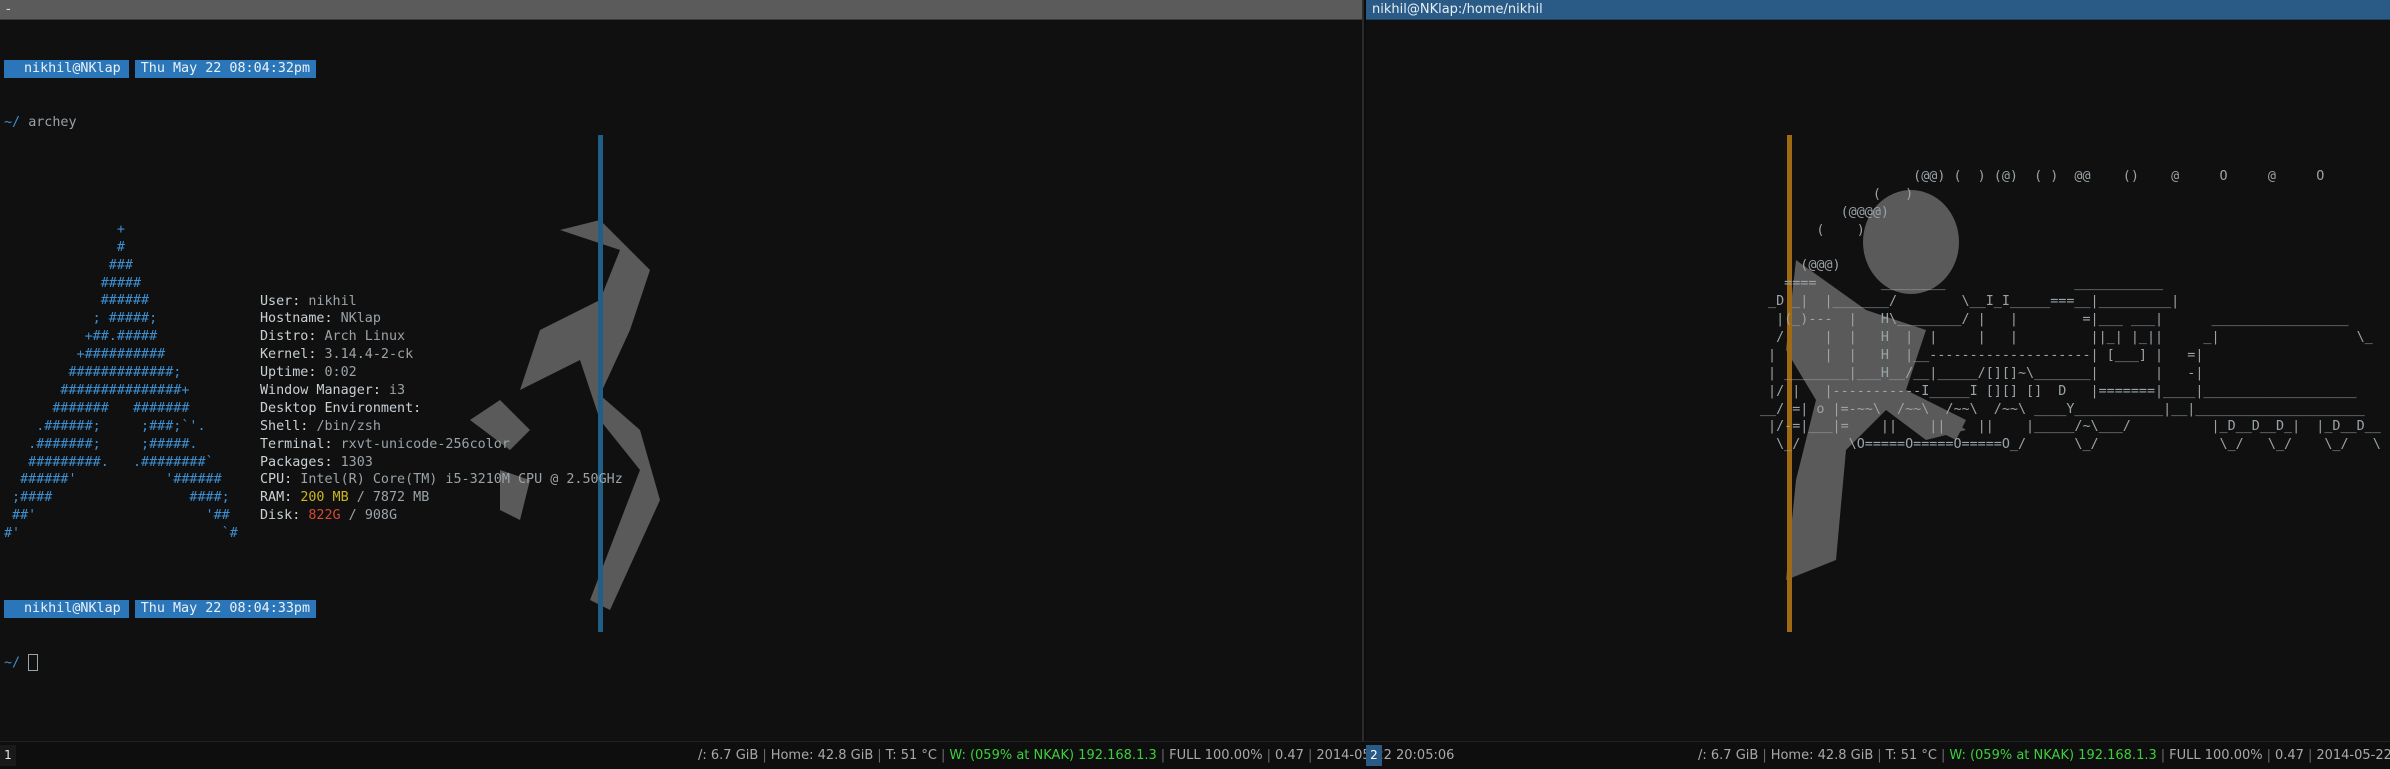 The width and height of the screenshot is (2390, 769). Describe the element at coordinates (1216, 755) in the screenshot. I see `status-battery: FULL 100.00%` at that location.